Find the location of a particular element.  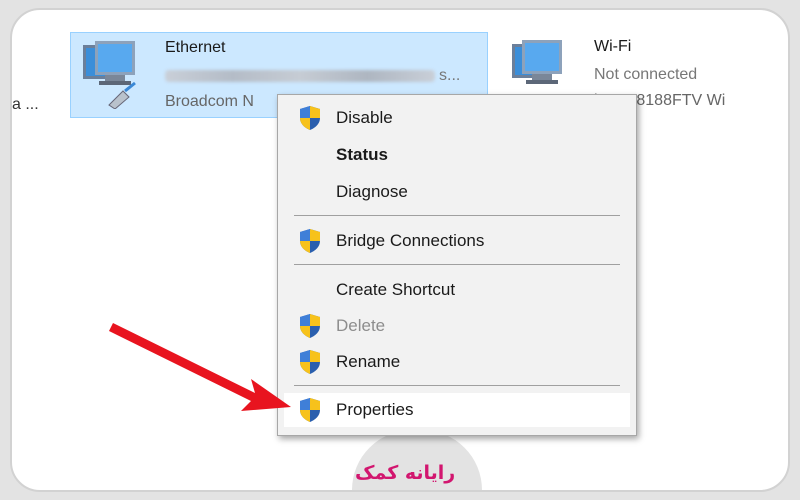

adapter-status: Not connected is located at coordinates (646, 74).